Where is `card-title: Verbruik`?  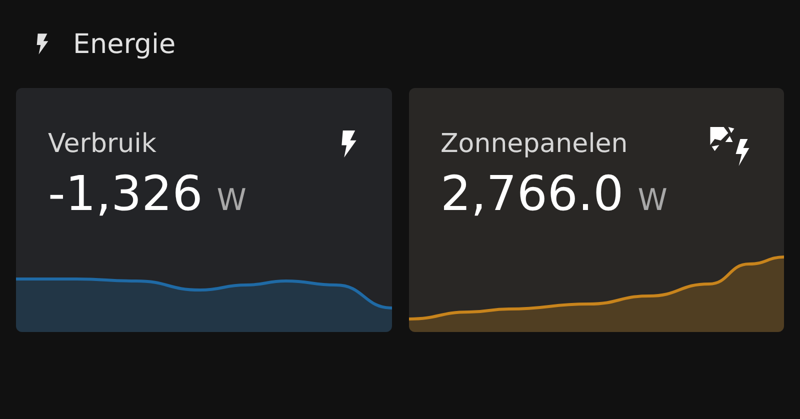
card-title: Verbruik is located at coordinates (102, 144).